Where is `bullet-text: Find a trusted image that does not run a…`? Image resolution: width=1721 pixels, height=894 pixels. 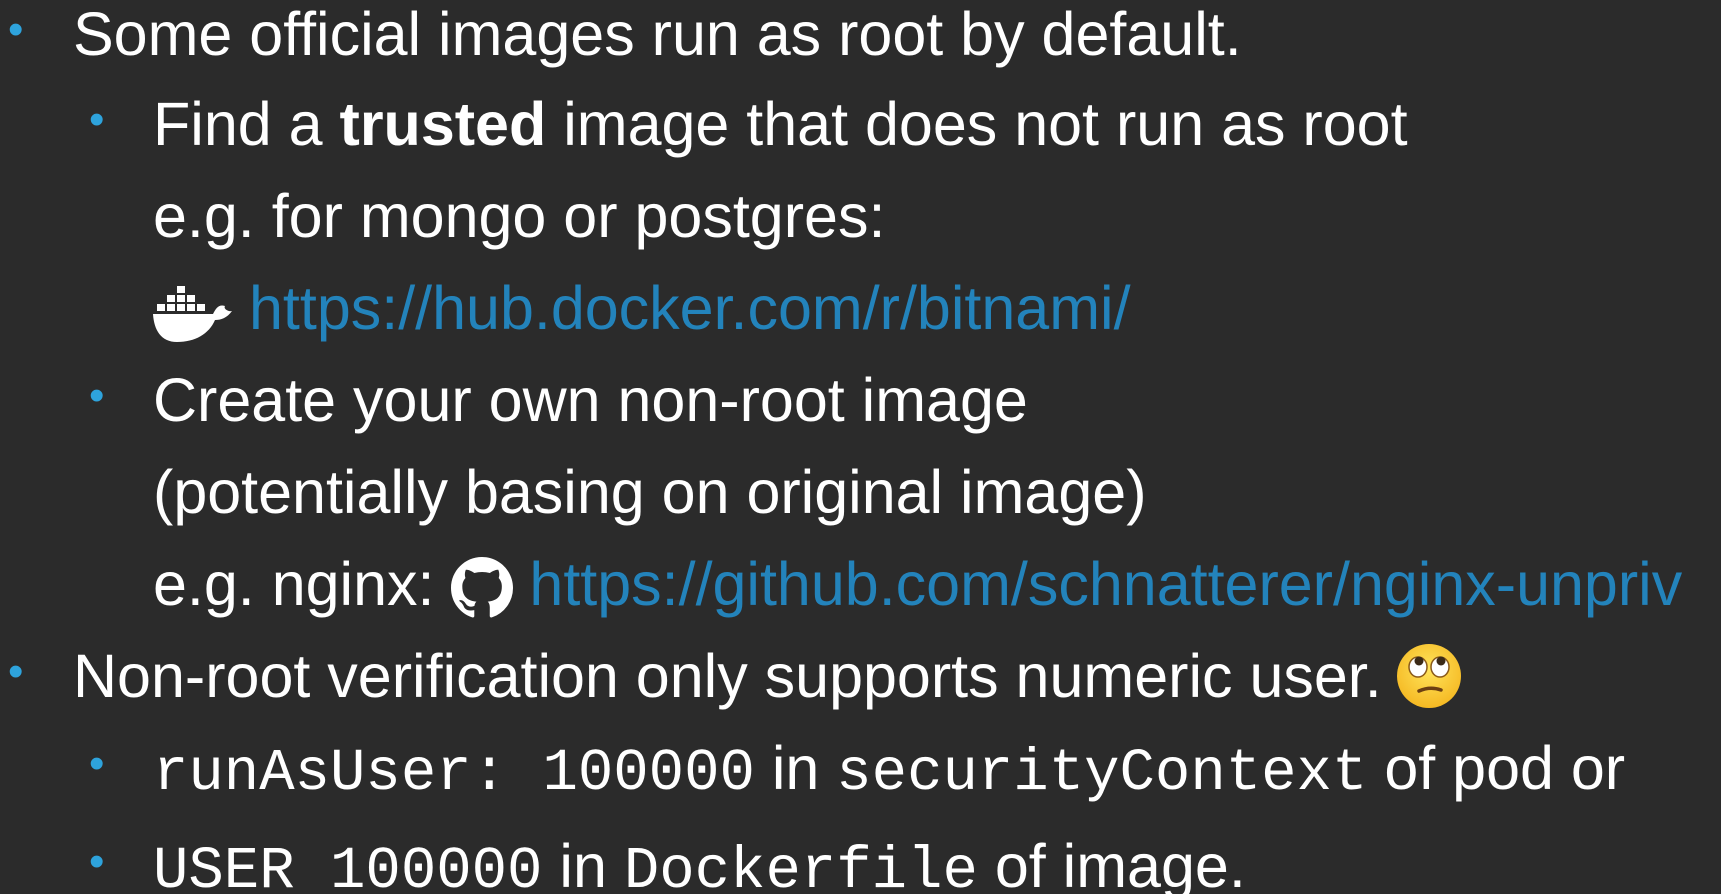
bullet-text: Find a trusted image that does not run a… is located at coordinates (780, 124).